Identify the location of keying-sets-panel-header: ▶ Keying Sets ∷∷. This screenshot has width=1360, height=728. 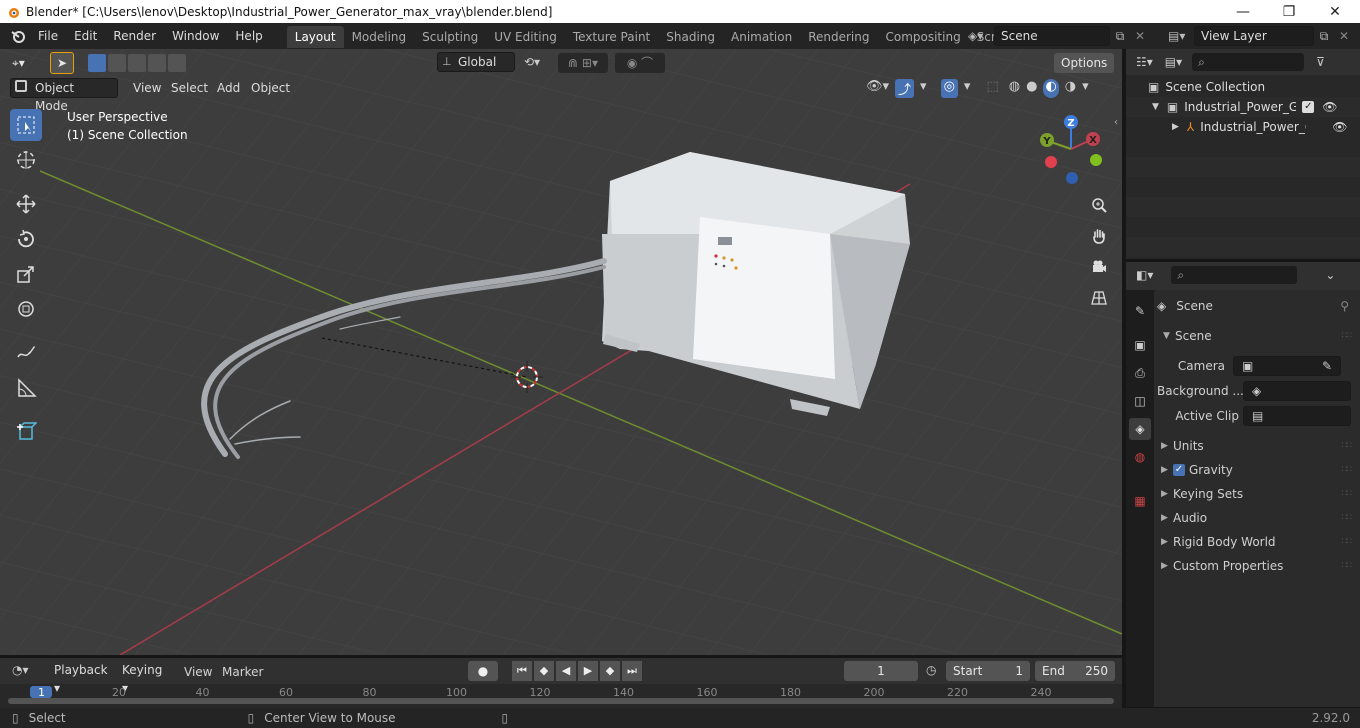
(1257, 494).